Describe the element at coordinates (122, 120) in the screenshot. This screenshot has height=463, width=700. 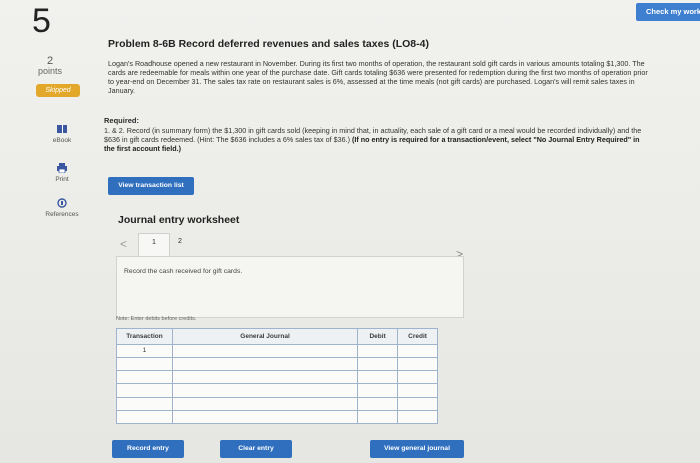
I see `required-heading: Required:` at that location.